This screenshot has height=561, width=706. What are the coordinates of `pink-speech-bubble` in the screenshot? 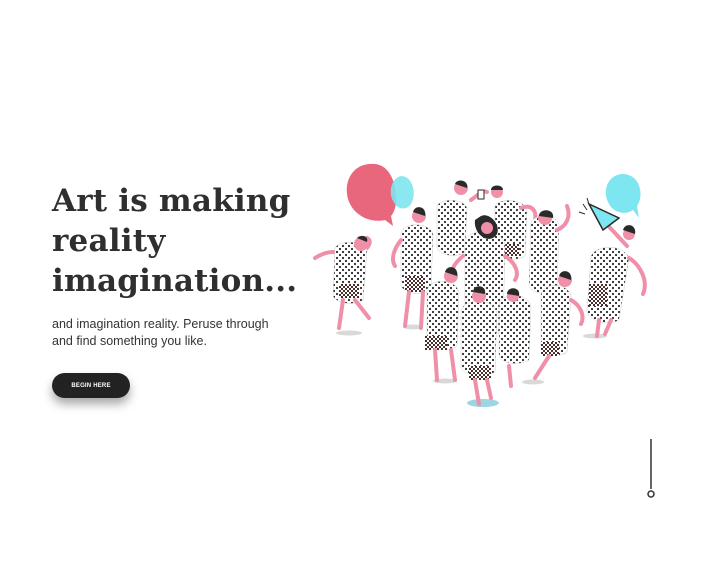 It's located at (371, 194).